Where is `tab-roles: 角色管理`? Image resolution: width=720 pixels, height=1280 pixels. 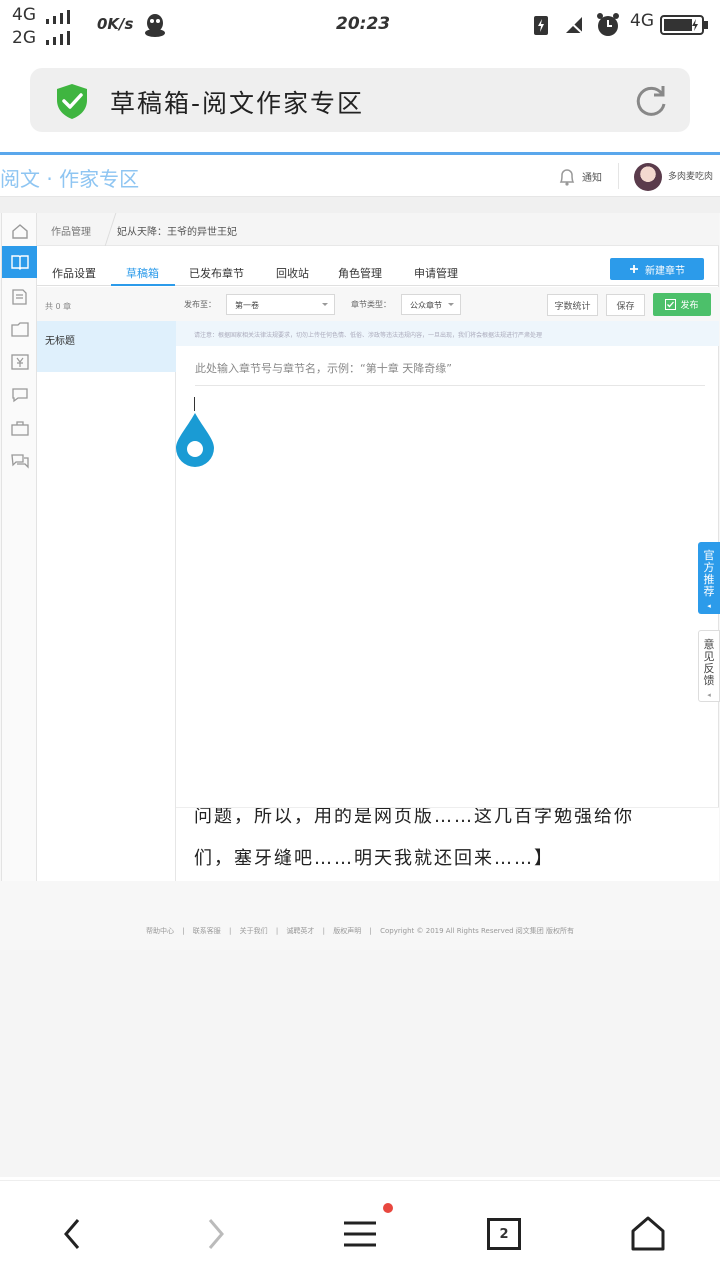
tab-roles: 角色管理 is located at coordinates (360, 273).